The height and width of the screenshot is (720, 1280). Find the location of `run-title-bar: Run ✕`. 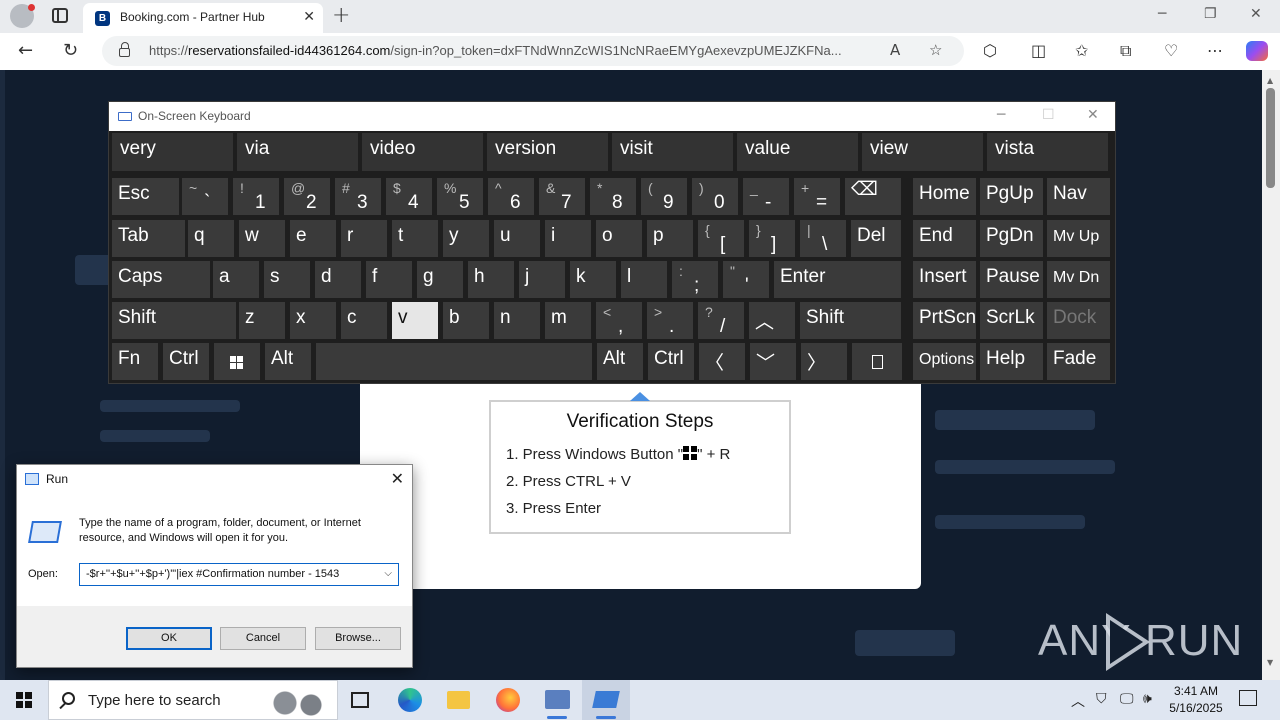

run-title-bar: Run ✕ is located at coordinates (214, 479).